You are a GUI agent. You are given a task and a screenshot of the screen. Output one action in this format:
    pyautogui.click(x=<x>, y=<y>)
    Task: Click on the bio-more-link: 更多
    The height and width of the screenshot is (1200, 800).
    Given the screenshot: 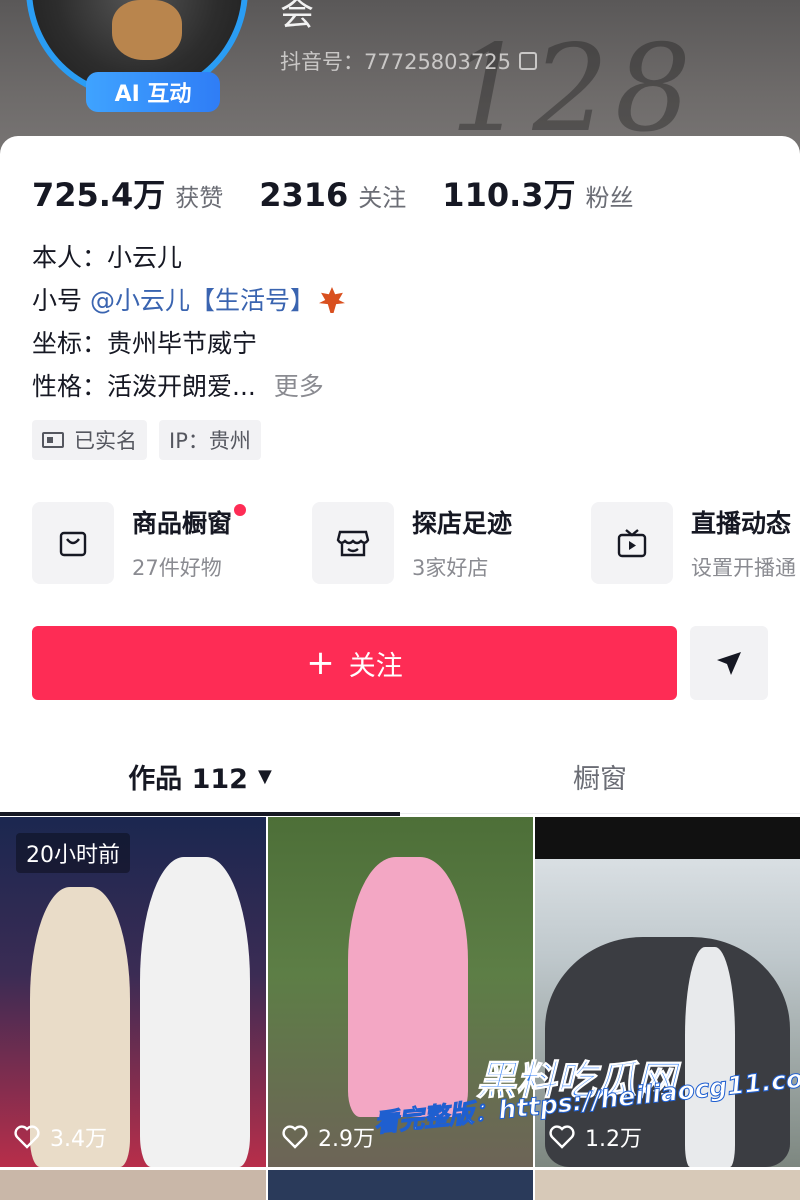 What is the action you would take?
    pyautogui.click(x=299, y=386)
    